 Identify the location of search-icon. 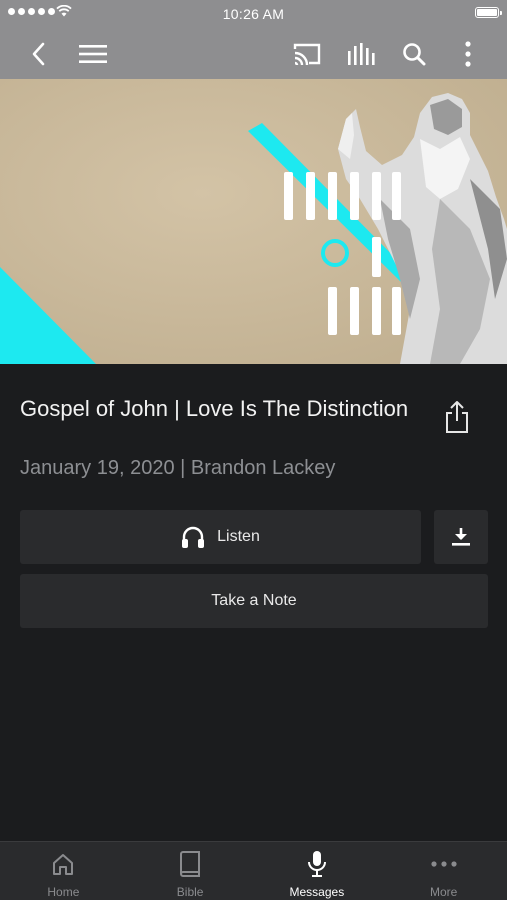
(414, 54).